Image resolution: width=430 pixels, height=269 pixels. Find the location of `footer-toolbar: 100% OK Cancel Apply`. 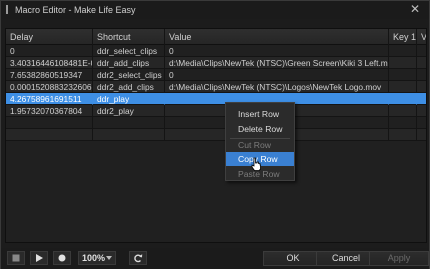

footer-toolbar: 100% OK Cancel Apply is located at coordinates (215, 258).